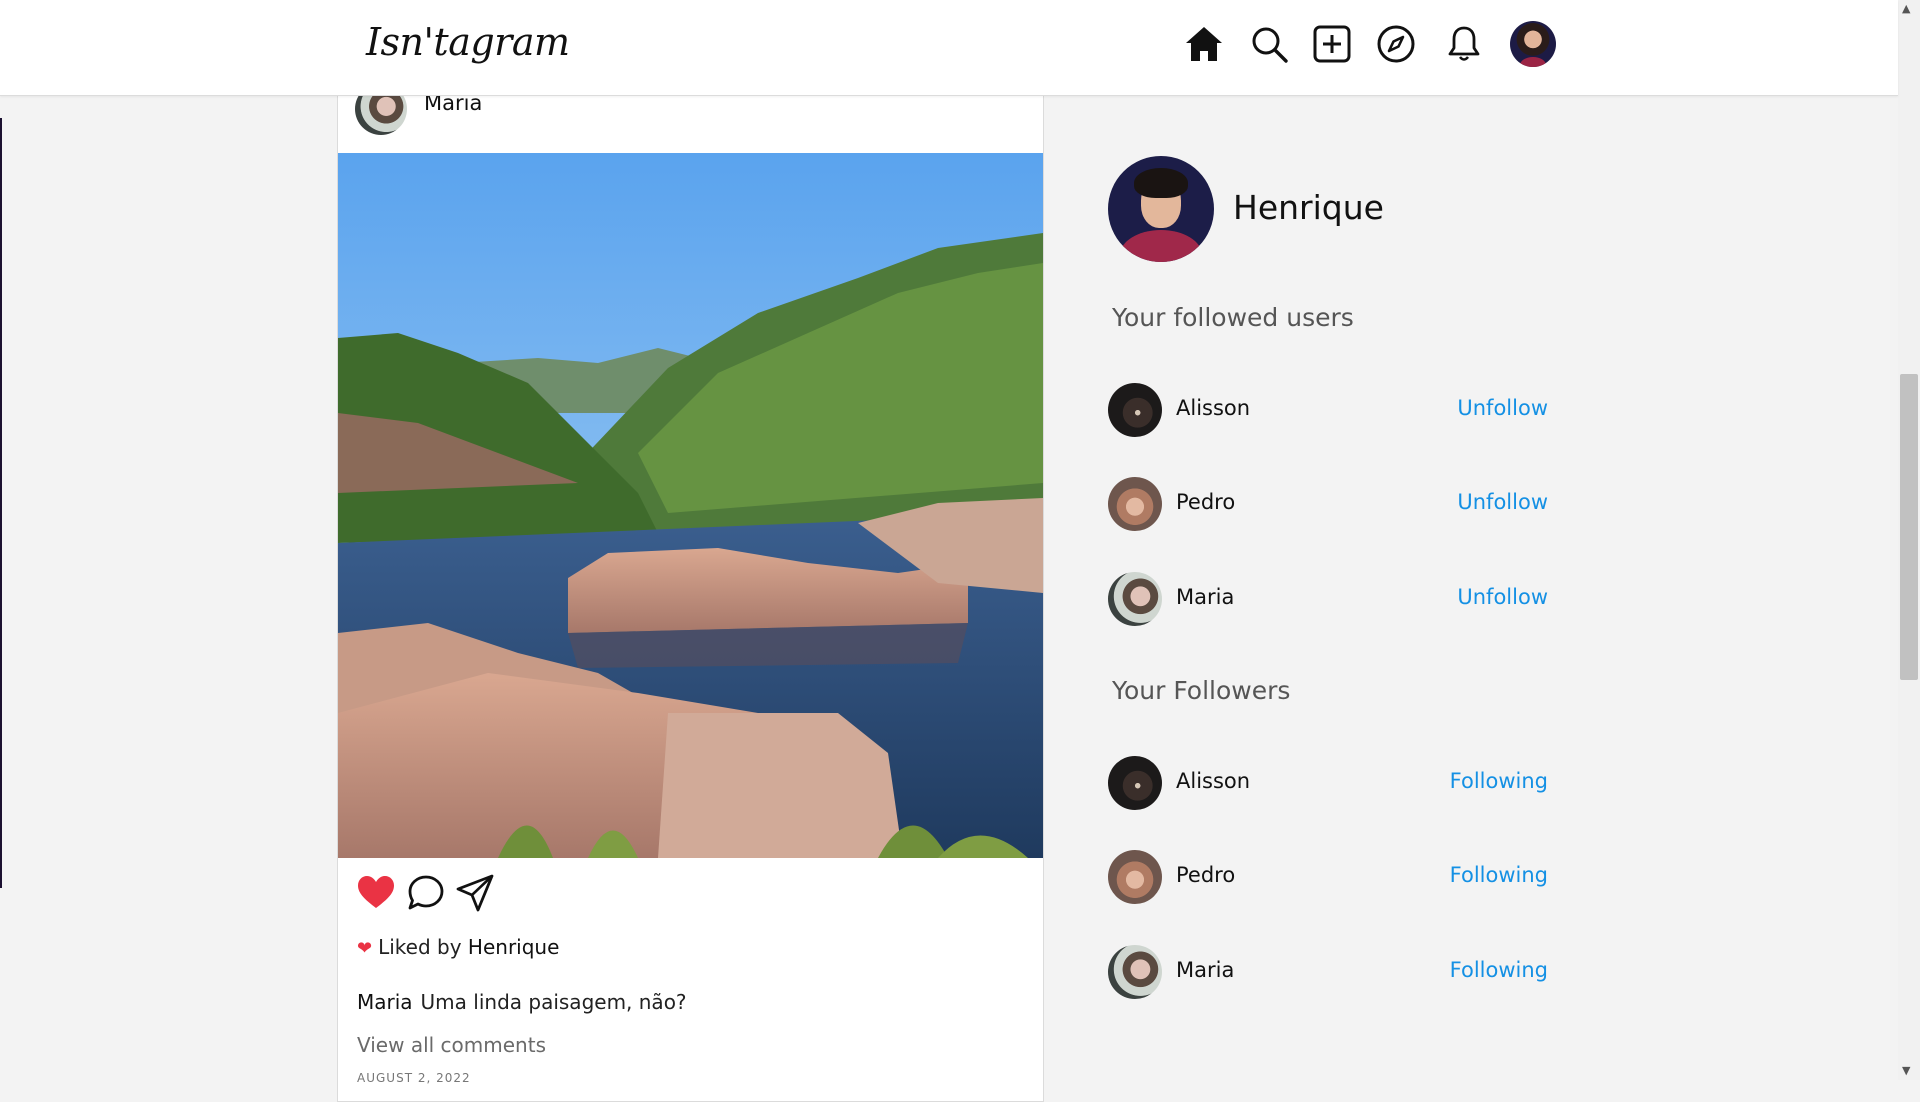 This screenshot has height=1102, width=1920. What do you see at coordinates (376, 893) in the screenshot?
I see `like-heart-icon` at bounding box center [376, 893].